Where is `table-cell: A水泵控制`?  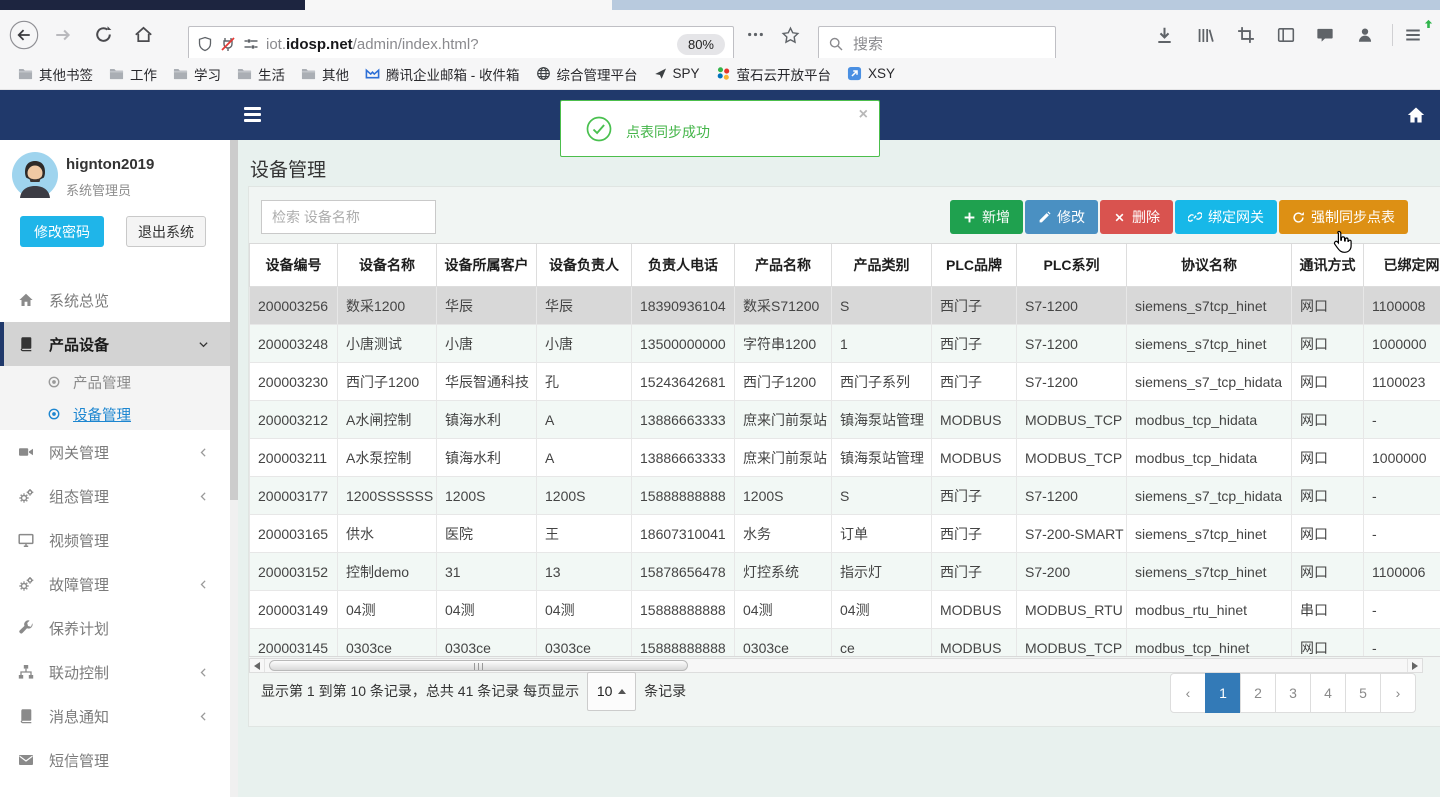
table-cell: A水泵控制 is located at coordinates (387, 457).